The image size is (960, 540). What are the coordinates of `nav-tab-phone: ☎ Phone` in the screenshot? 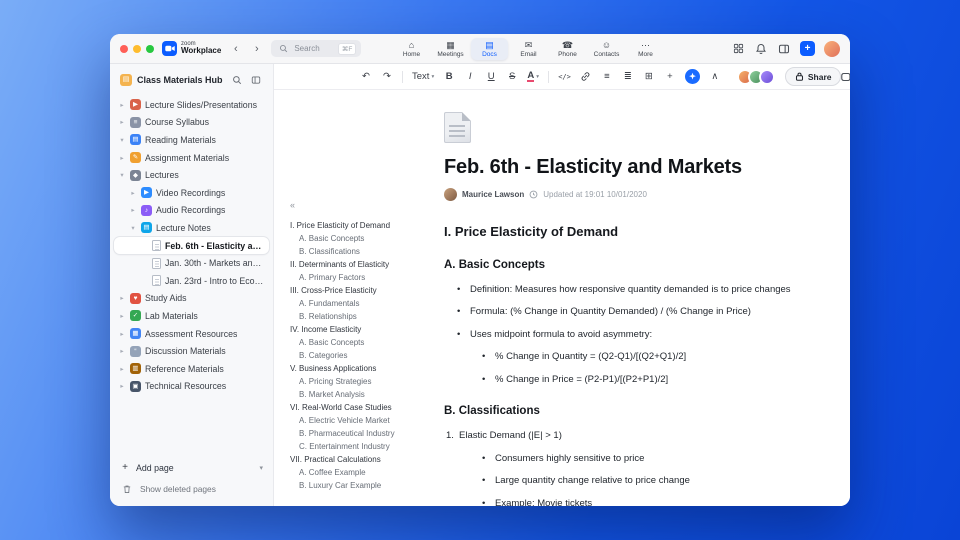 It's located at (567, 49).